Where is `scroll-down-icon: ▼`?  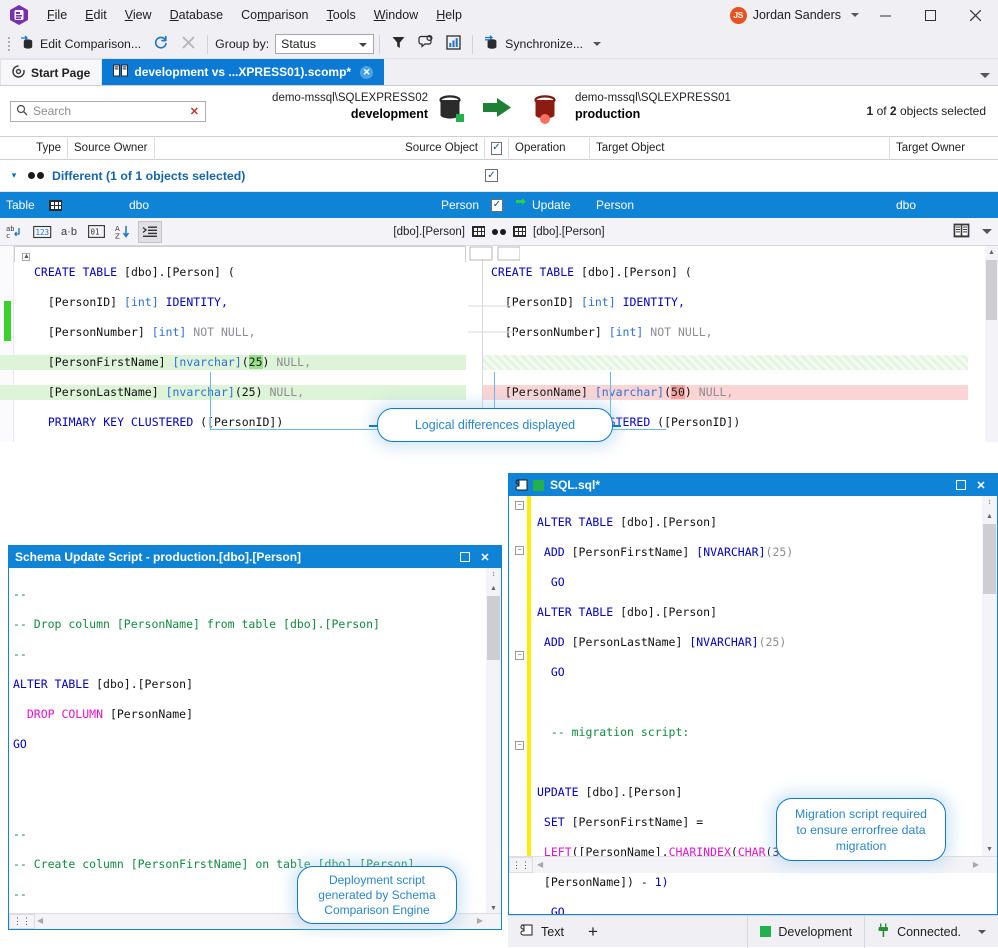
scroll-down-icon: ▼ is located at coordinates (989, 849).